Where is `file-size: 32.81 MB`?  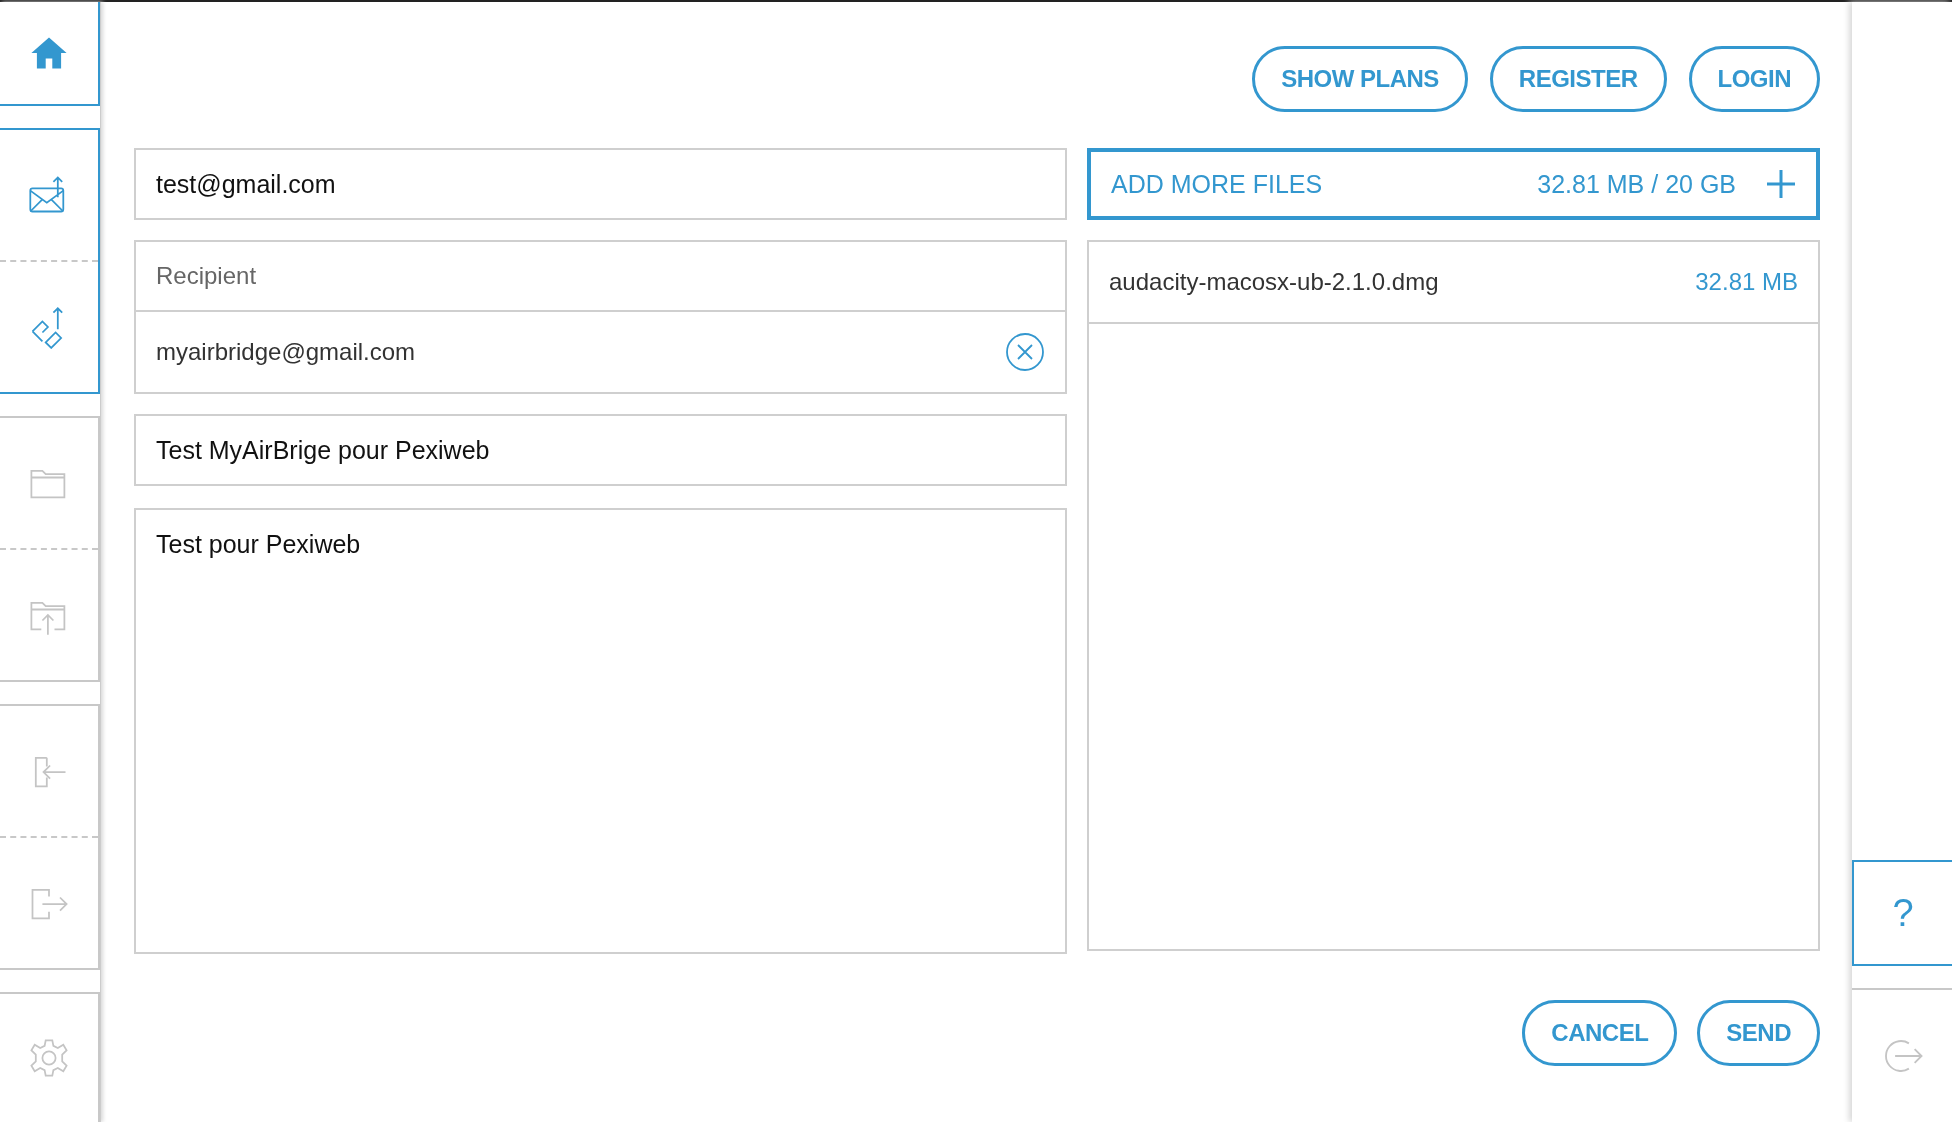
file-size: 32.81 MB is located at coordinates (1746, 282).